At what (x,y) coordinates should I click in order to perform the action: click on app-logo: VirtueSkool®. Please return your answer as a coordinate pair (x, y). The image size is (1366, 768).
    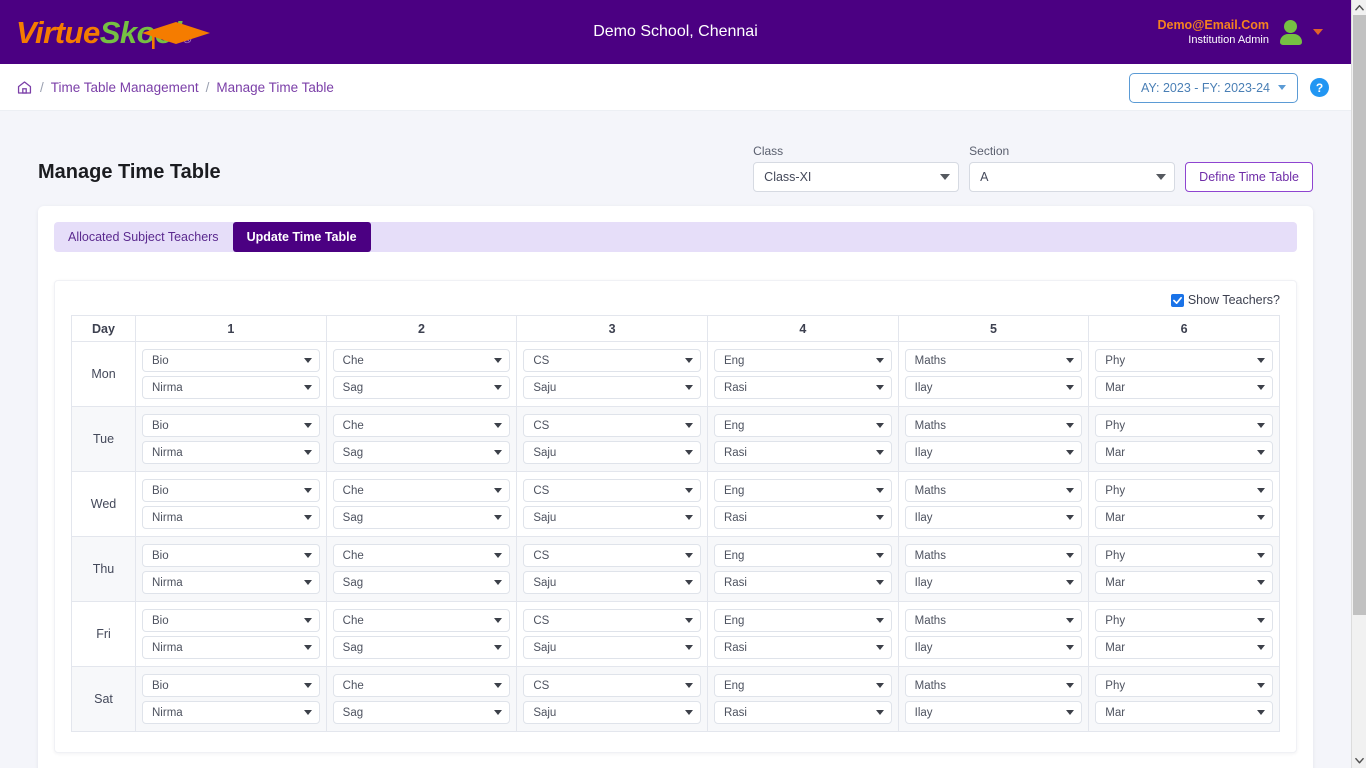
    Looking at the image, I should click on (105, 33).